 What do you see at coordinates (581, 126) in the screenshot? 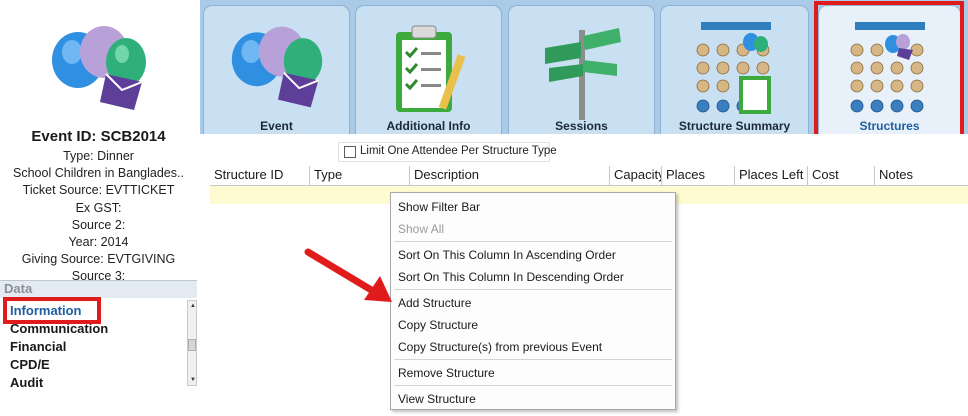
I see `tab-sessions-label: Sessions` at bounding box center [581, 126].